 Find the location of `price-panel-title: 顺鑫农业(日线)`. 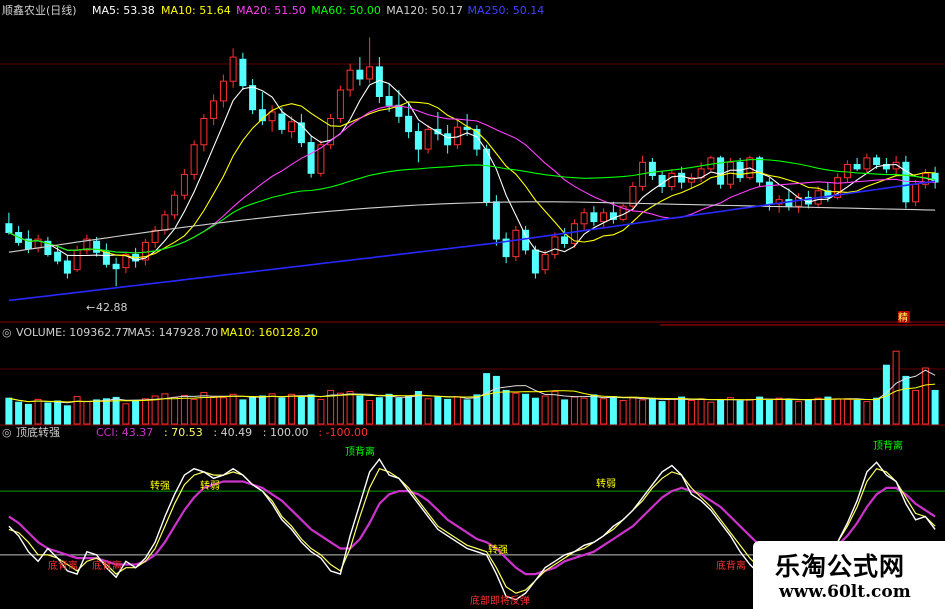

price-panel-title: 顺鑫农业(日线) is located at coordinates (39, 10).